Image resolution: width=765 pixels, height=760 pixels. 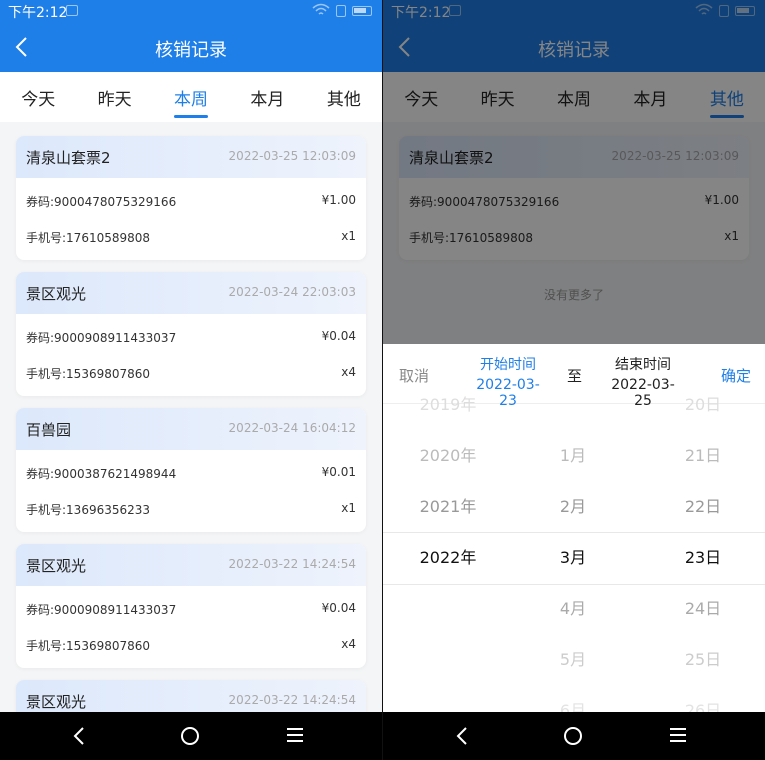 I want to click on nav-bar: 核销记录, so click(x=191, y=47).